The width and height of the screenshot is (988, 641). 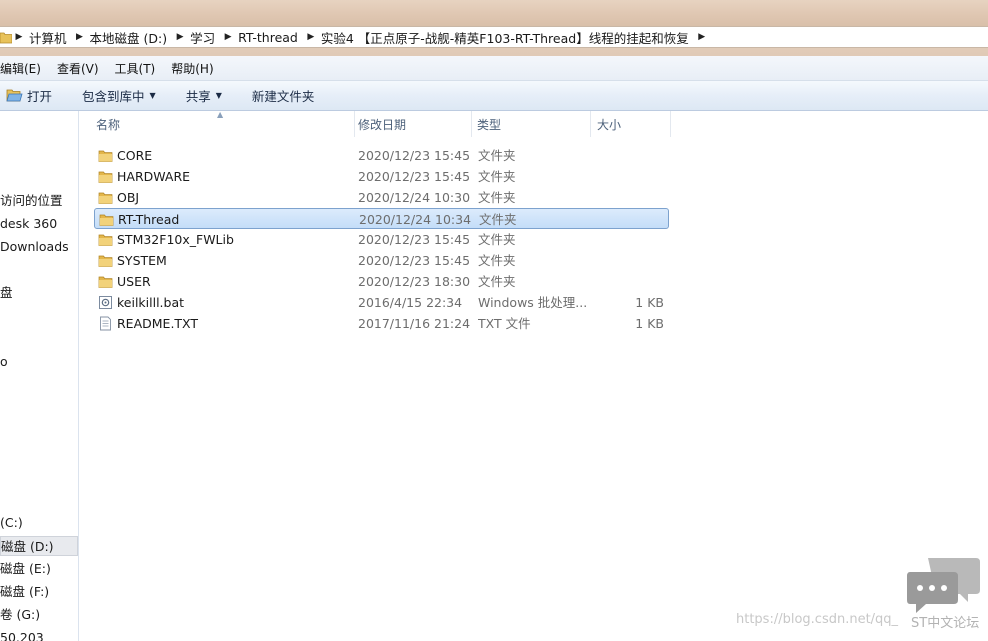 What do you see at coordinates (192, 68) in the screenshot?
I see `menu-help: 帮助(H)` at bounding box center [192, 68].